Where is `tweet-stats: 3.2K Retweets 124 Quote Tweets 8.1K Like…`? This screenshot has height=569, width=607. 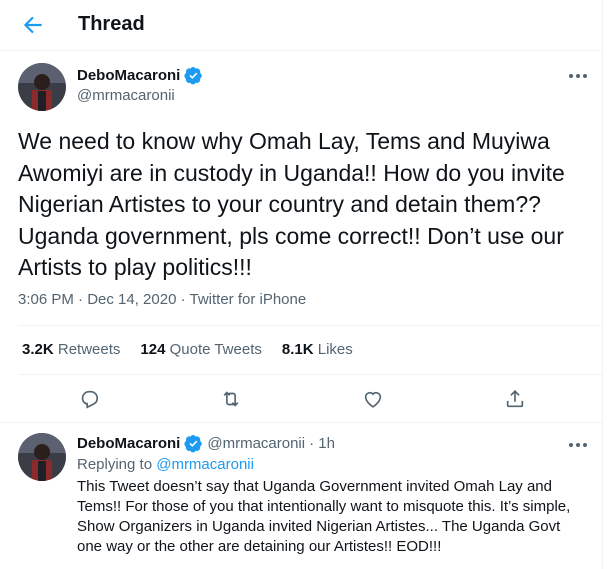
tweet-stats: 3.2K Retweets 124 Quote Tweets 8.1K Like… is located at coordinates (187, 349).